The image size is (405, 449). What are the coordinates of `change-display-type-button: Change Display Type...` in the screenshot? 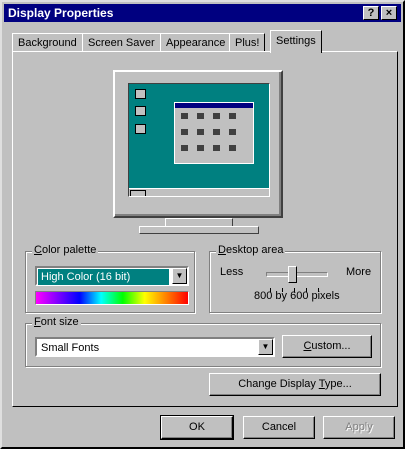 It's located at (295, 384).